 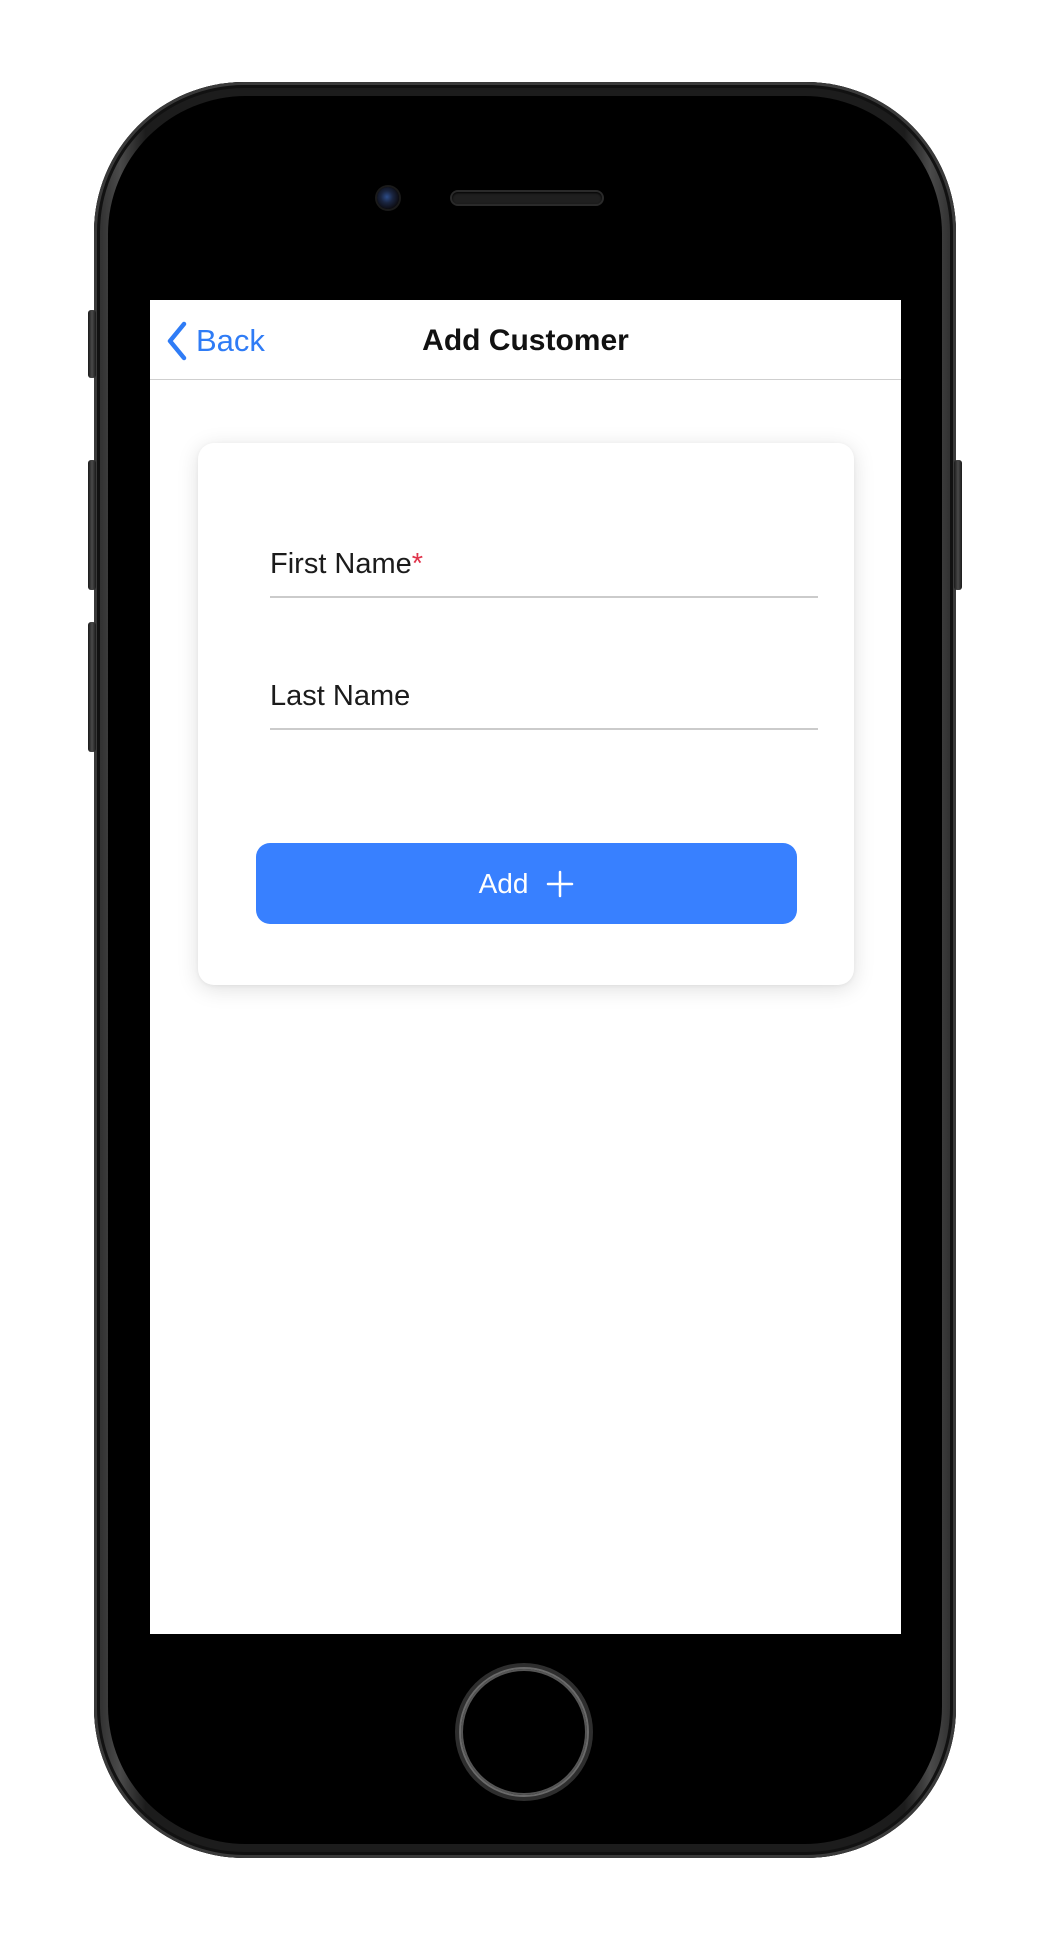 I want to click on power-button, so click(x=958, y=525).